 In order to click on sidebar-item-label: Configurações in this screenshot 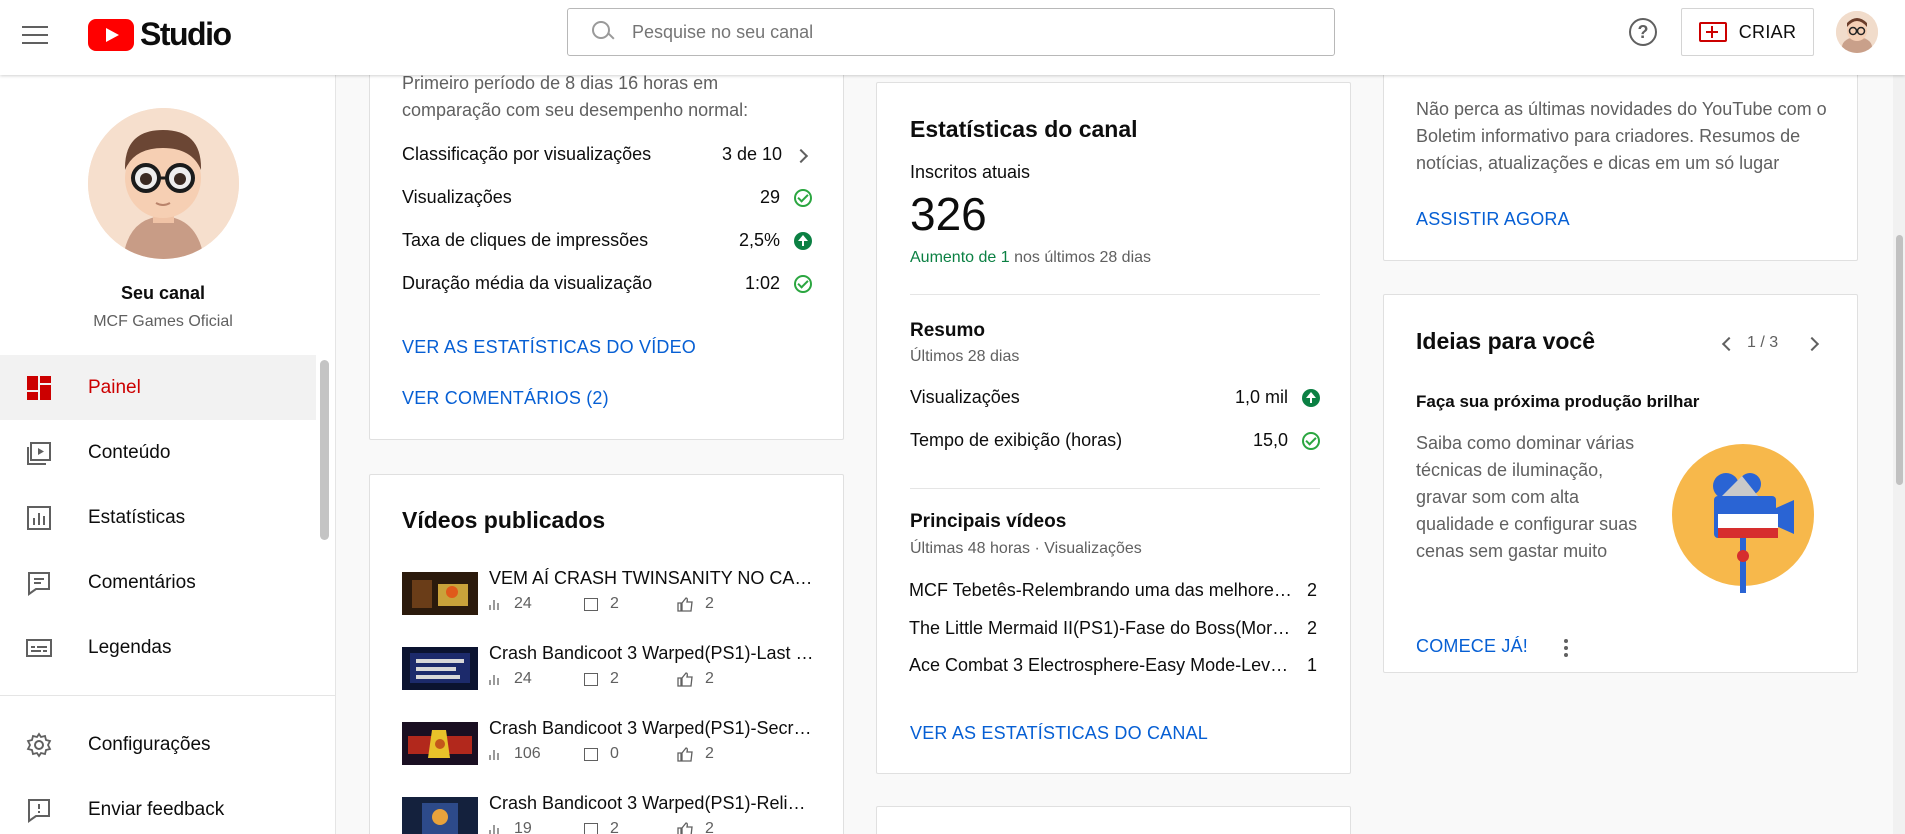, I will do `click(149, 744)`.